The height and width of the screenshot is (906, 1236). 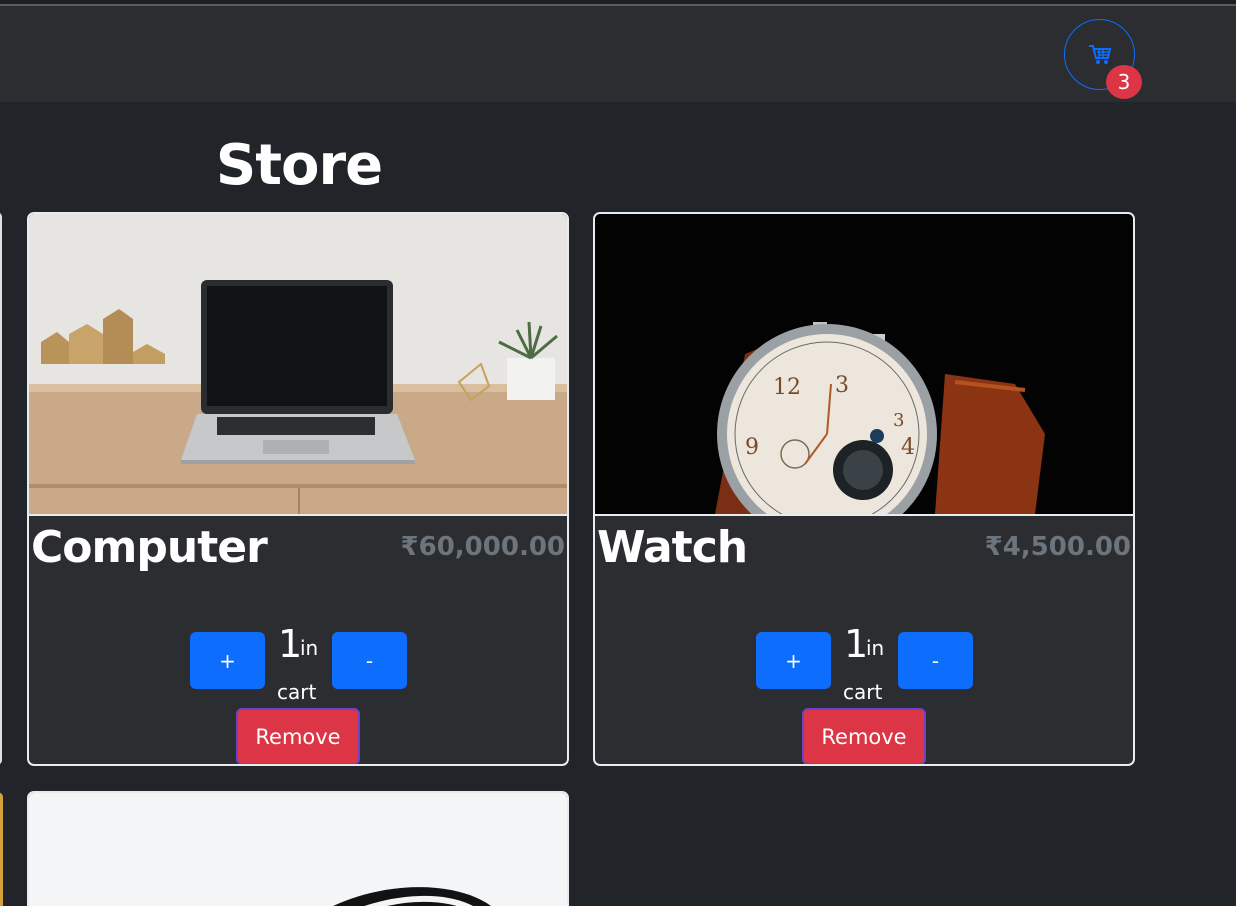 What do you see at coordinates (752, 447) in the screenshot?
I see `svg-text: 9` at bounding box center [752, 447].